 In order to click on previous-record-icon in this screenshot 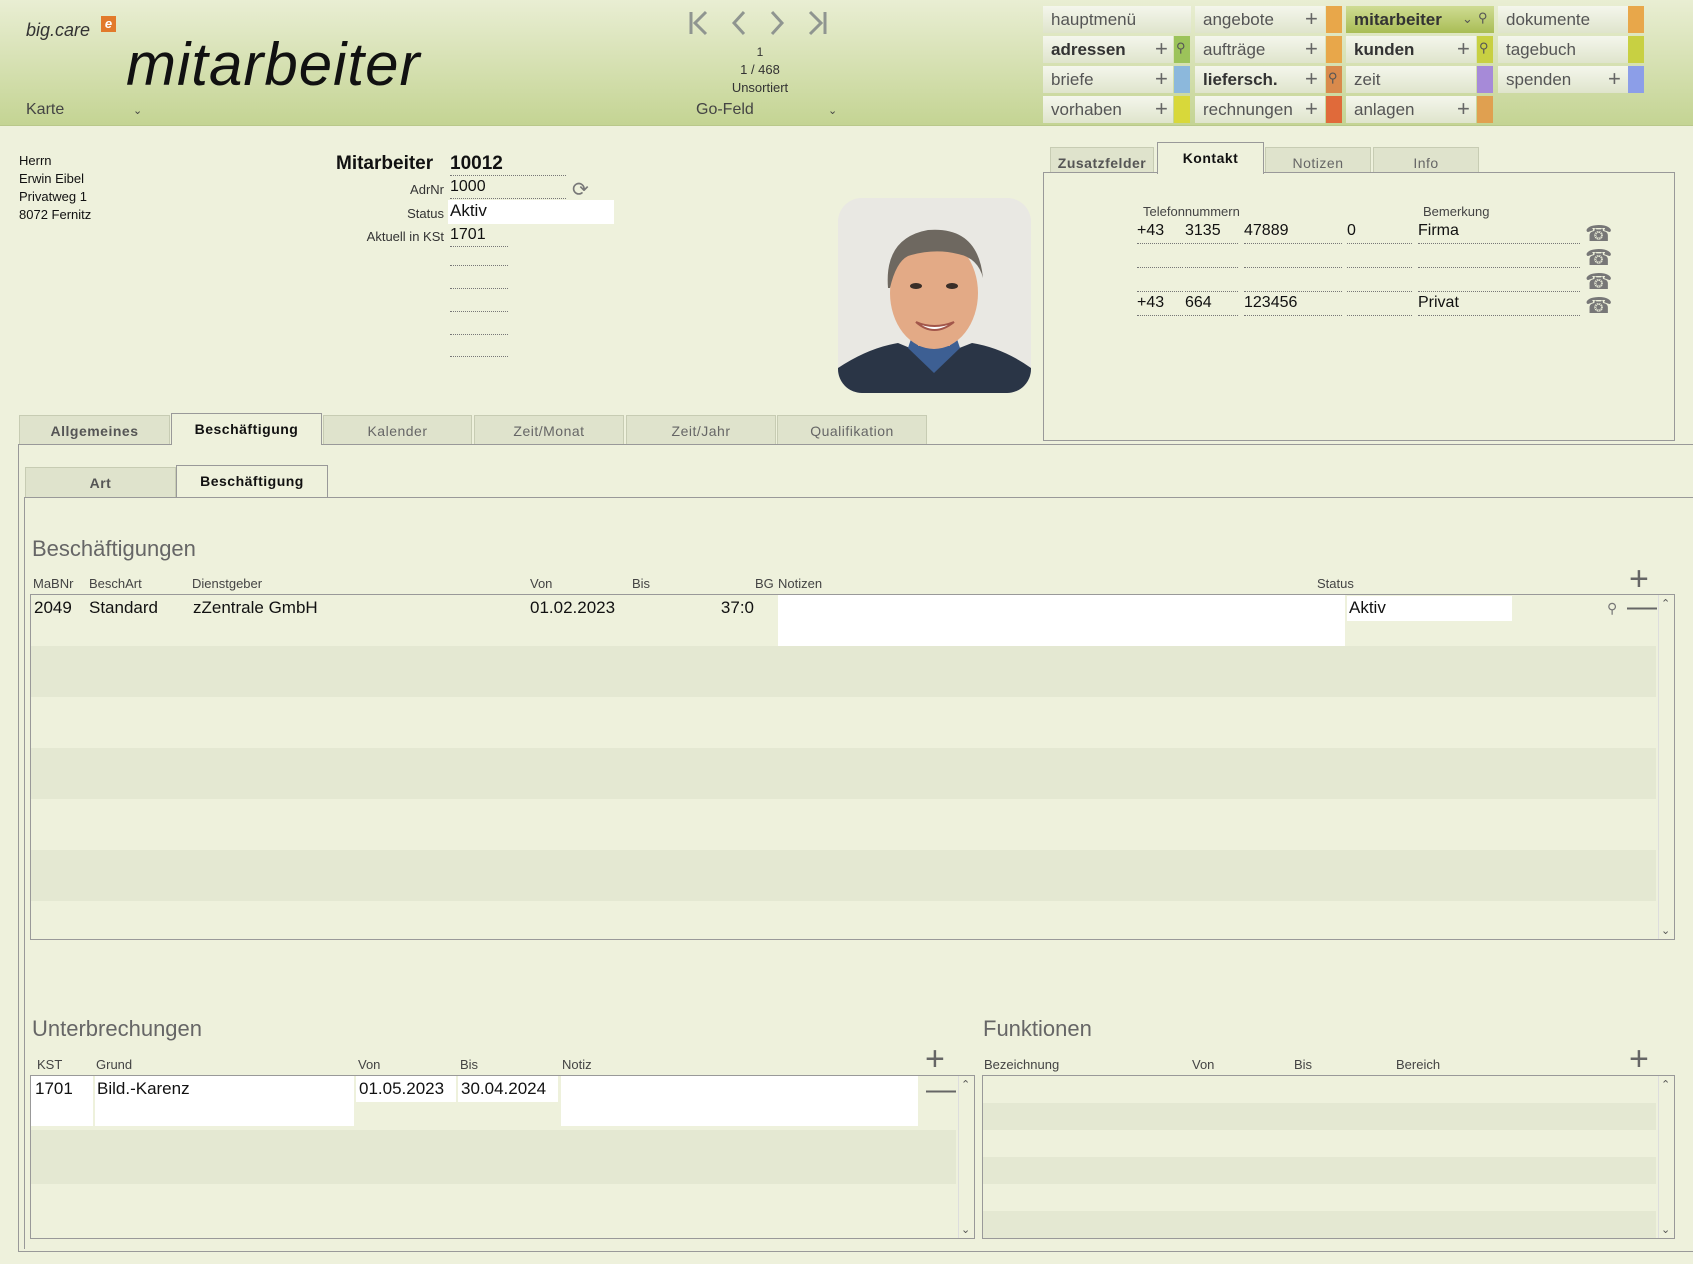, I will do `click(739, 27)`.